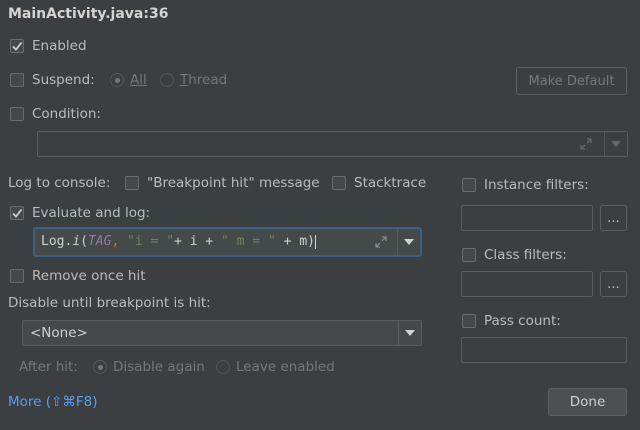  Describe the element at coordinates (63, 80) in the screenshot. I see `suspend-label: Suspend:` at that location.